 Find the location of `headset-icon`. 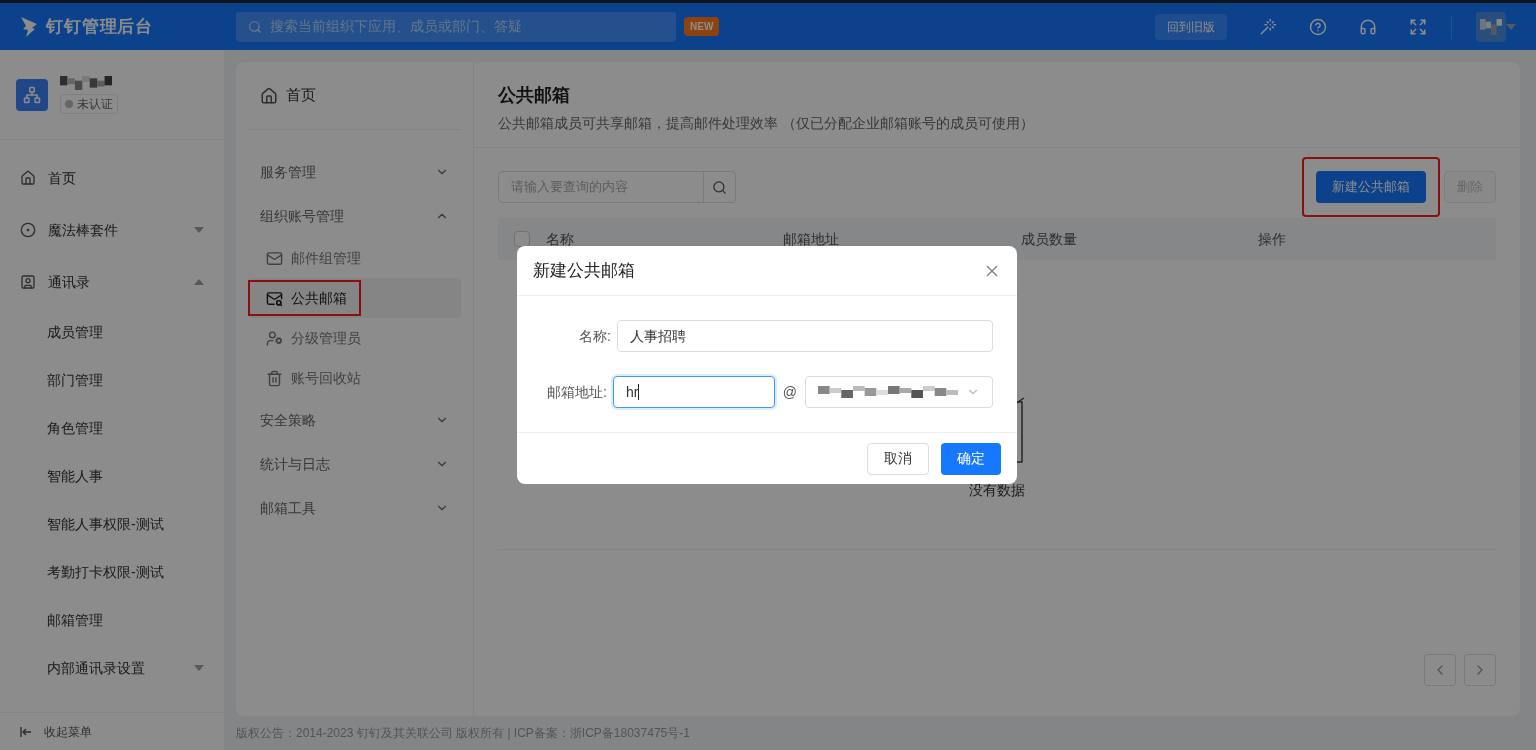

headset-icon is located at coordinates (1368, 26).